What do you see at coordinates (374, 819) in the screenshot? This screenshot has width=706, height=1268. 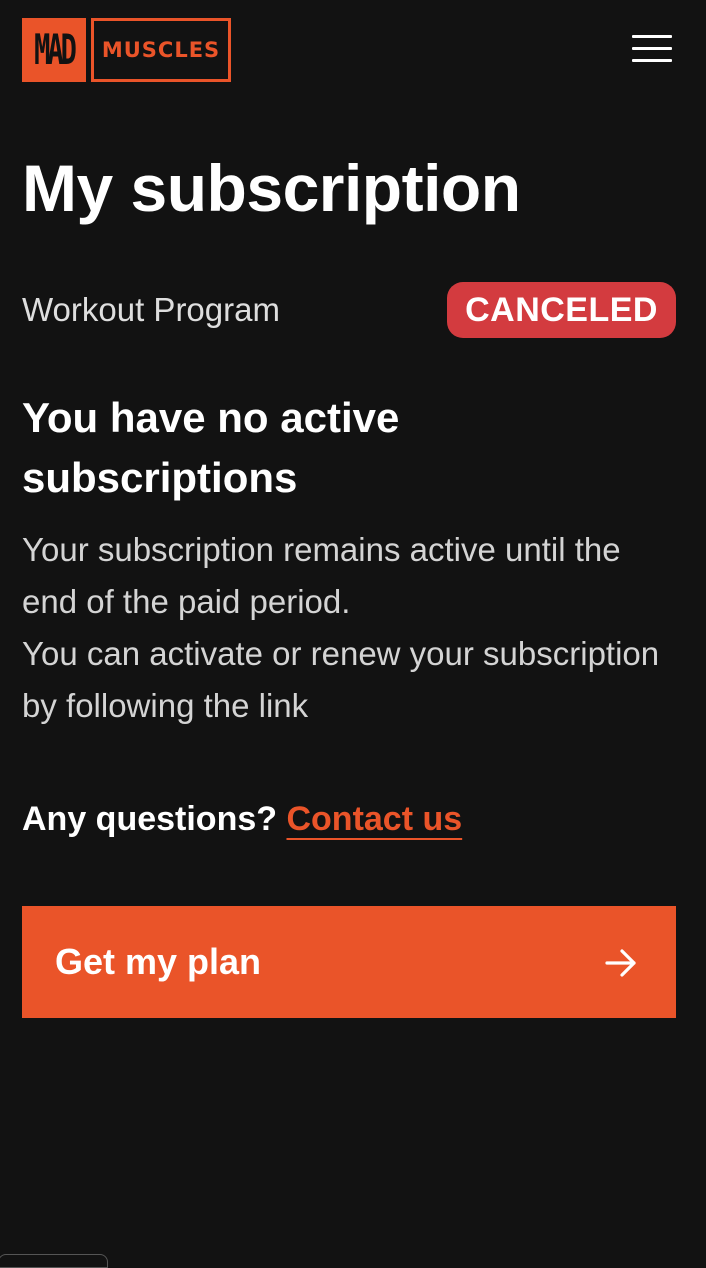 I see `contact-us-link: Contact us` at bounding box center [374, 819].